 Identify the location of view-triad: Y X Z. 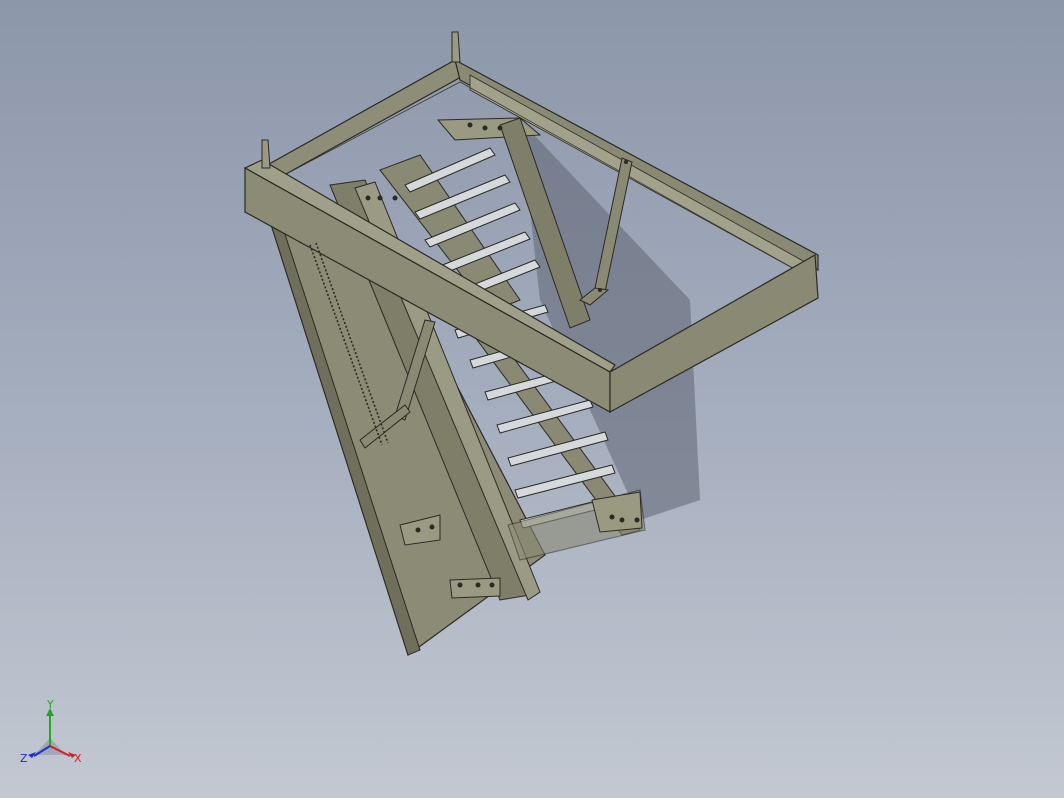
(53, 735).